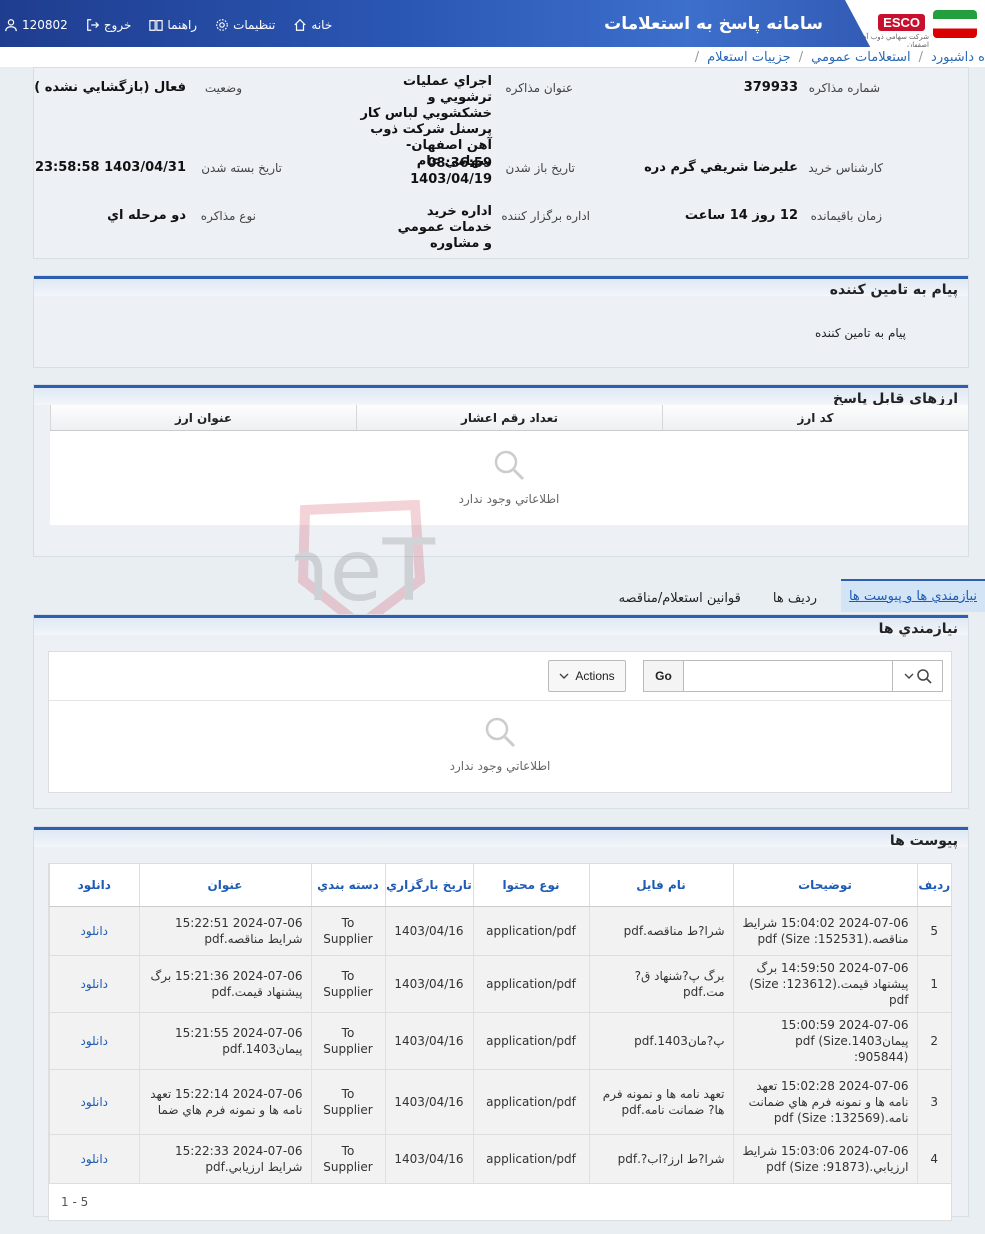  Describe the element at coordinates (156, 25) in the screenshot. I see `book-icon` at that location.